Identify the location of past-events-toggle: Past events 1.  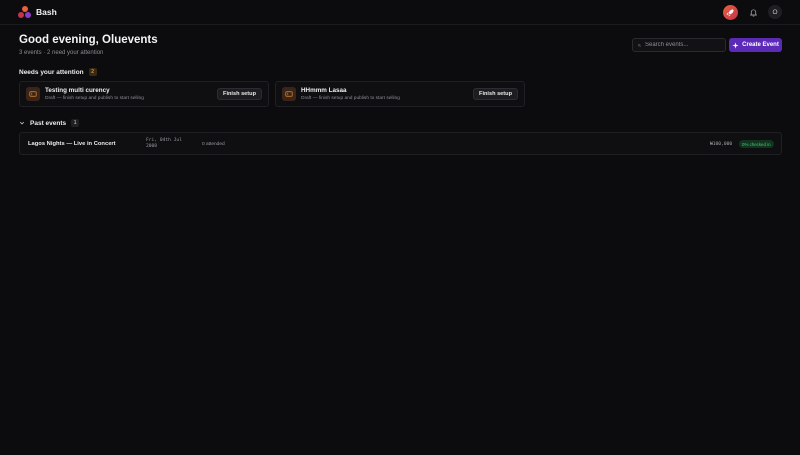
(49, 123).